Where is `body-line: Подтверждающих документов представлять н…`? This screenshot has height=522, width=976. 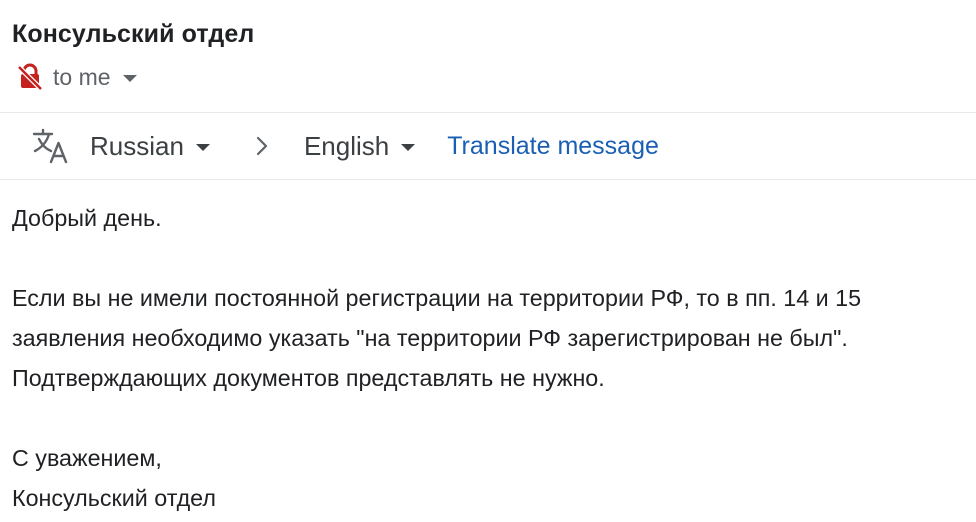 body-line: Подтверждающих документов представлять н… is located at coordinates (308, 378).